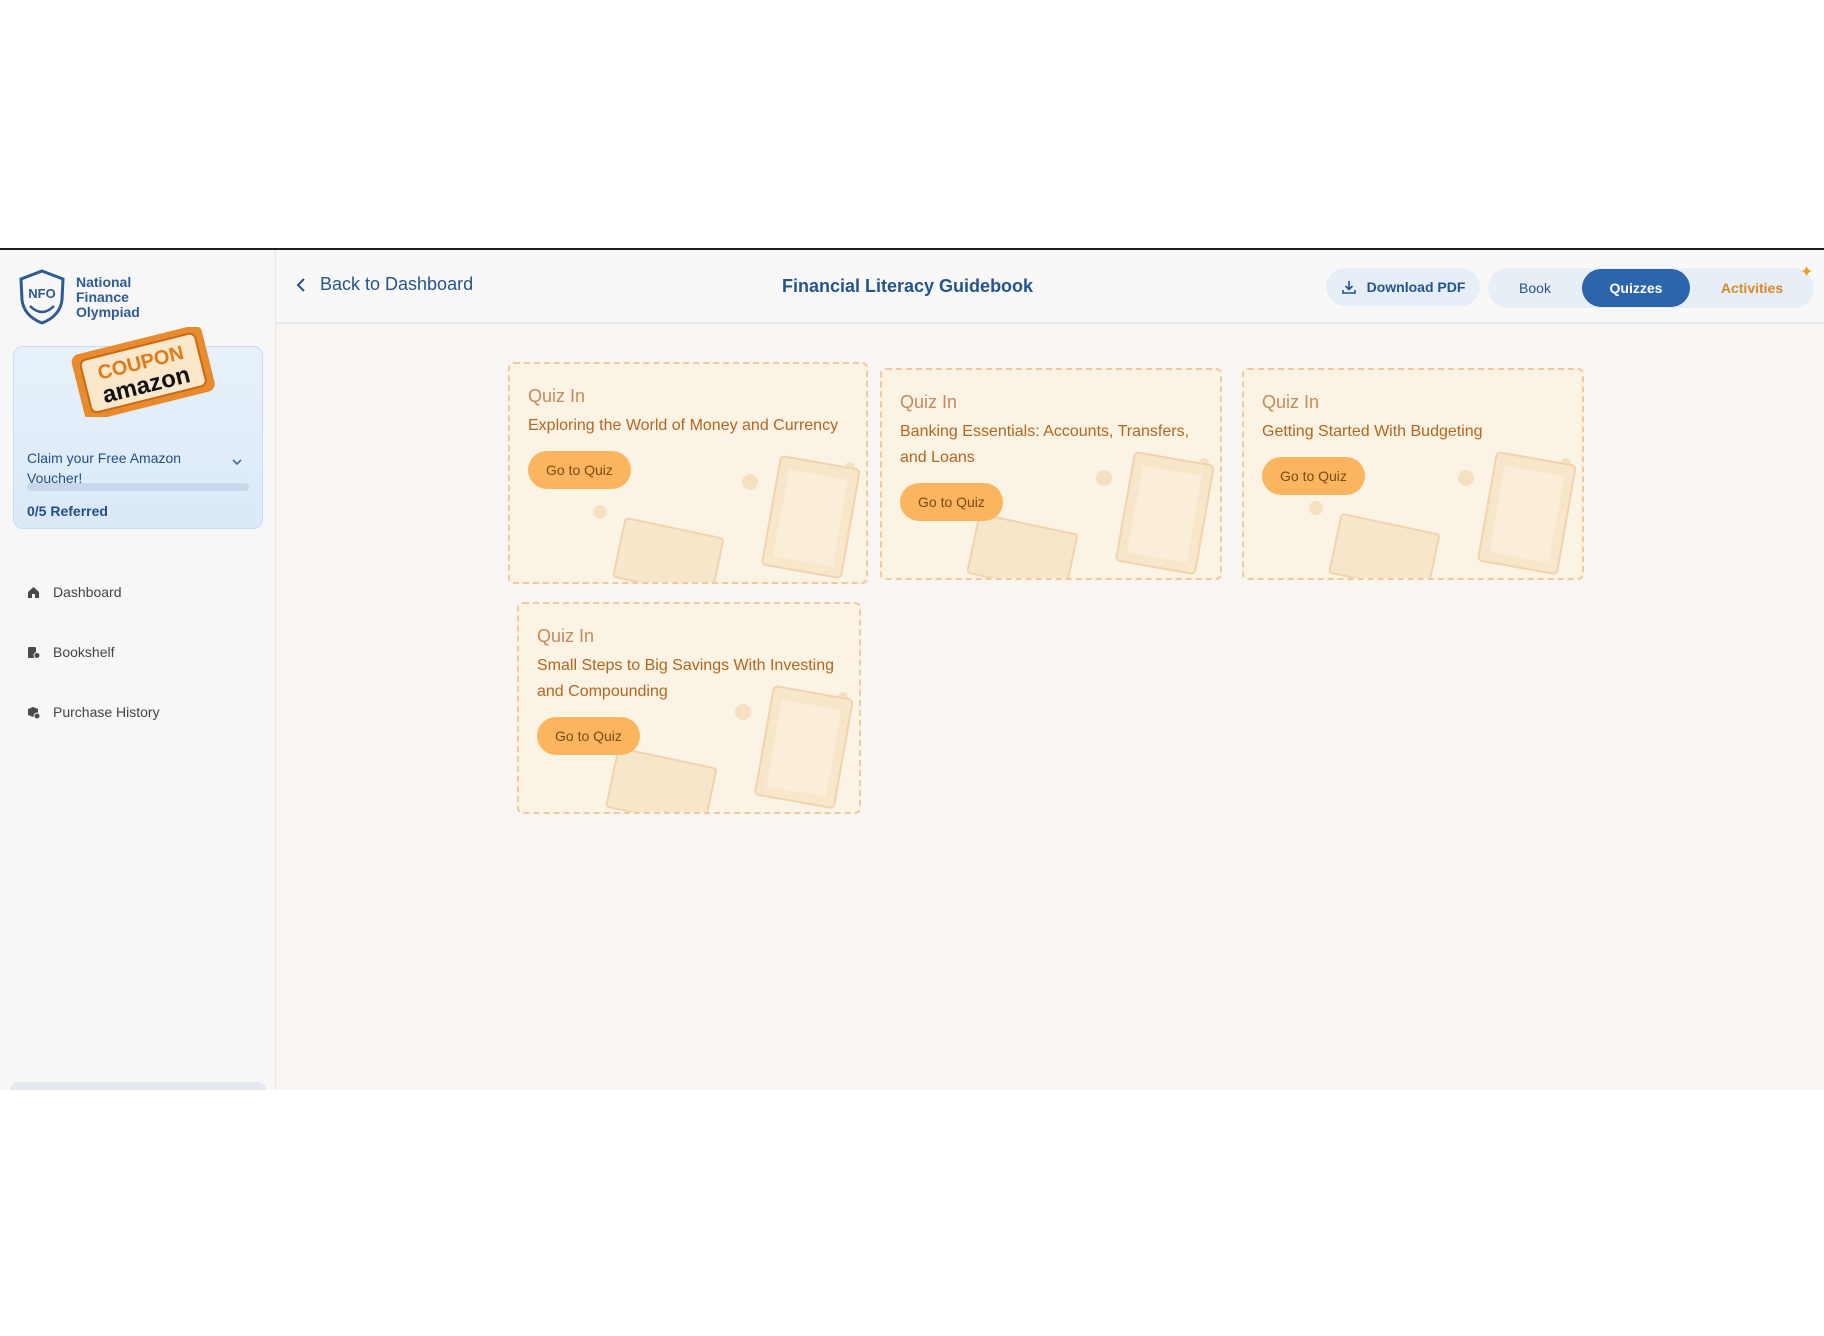 Image resolution: width=1824 pixels, height=1336 pixels. I want to click on claim-voucher-text: Claim your Free Amazon Voucher!, so click(104, 468).